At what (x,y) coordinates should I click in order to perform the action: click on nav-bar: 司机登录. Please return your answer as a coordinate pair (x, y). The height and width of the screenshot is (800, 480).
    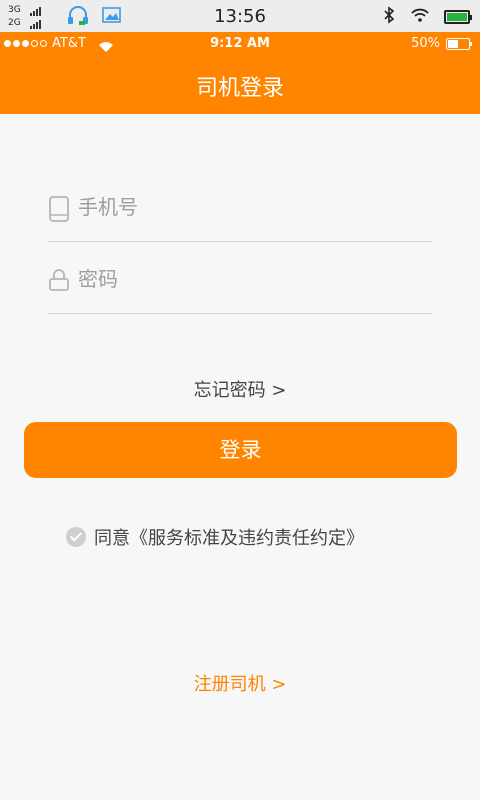
    Looking at the image, I should click on (240, 85).